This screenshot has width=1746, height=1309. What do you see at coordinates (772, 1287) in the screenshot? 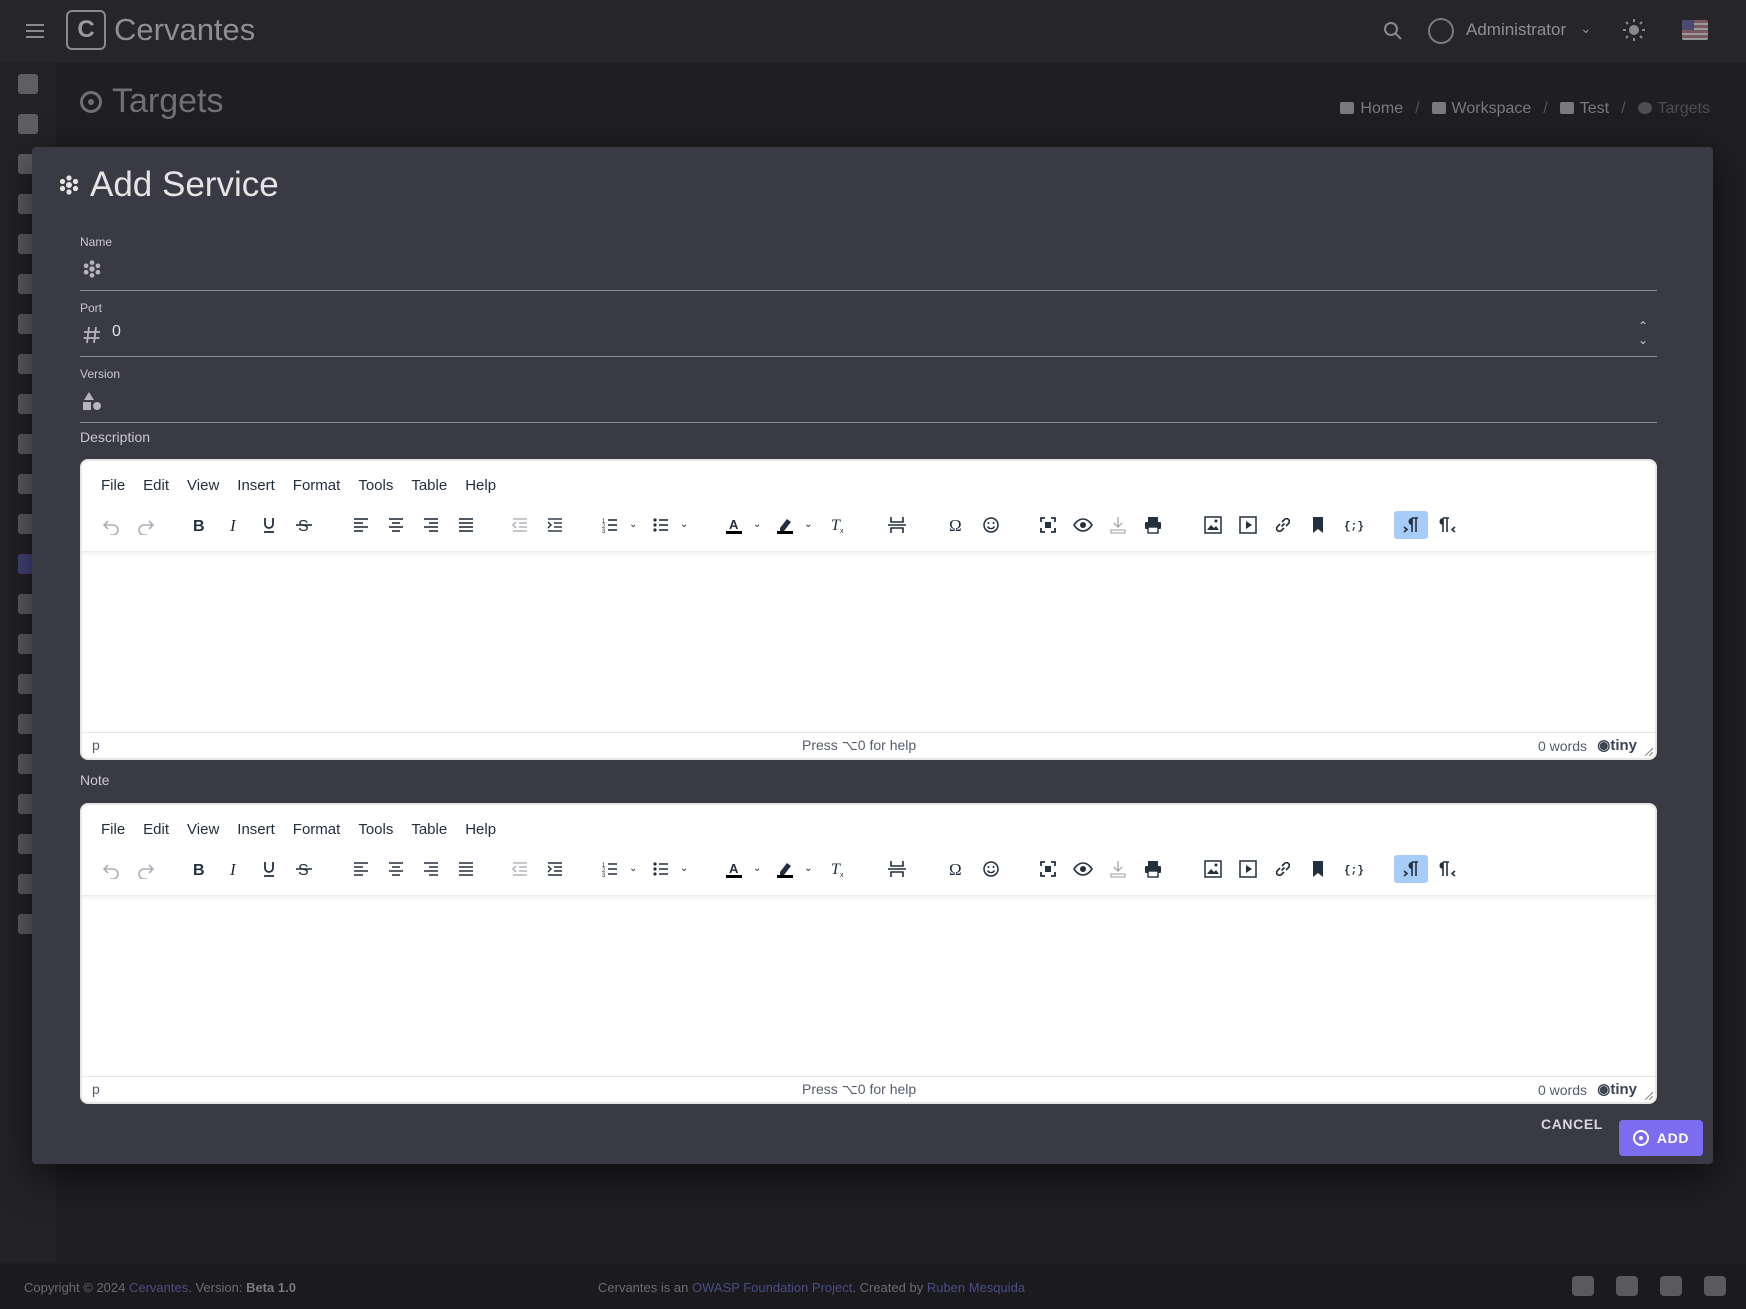
I see `footer-owasp-link: OWASP Foundation Project` at bounding box center [772, 1287].